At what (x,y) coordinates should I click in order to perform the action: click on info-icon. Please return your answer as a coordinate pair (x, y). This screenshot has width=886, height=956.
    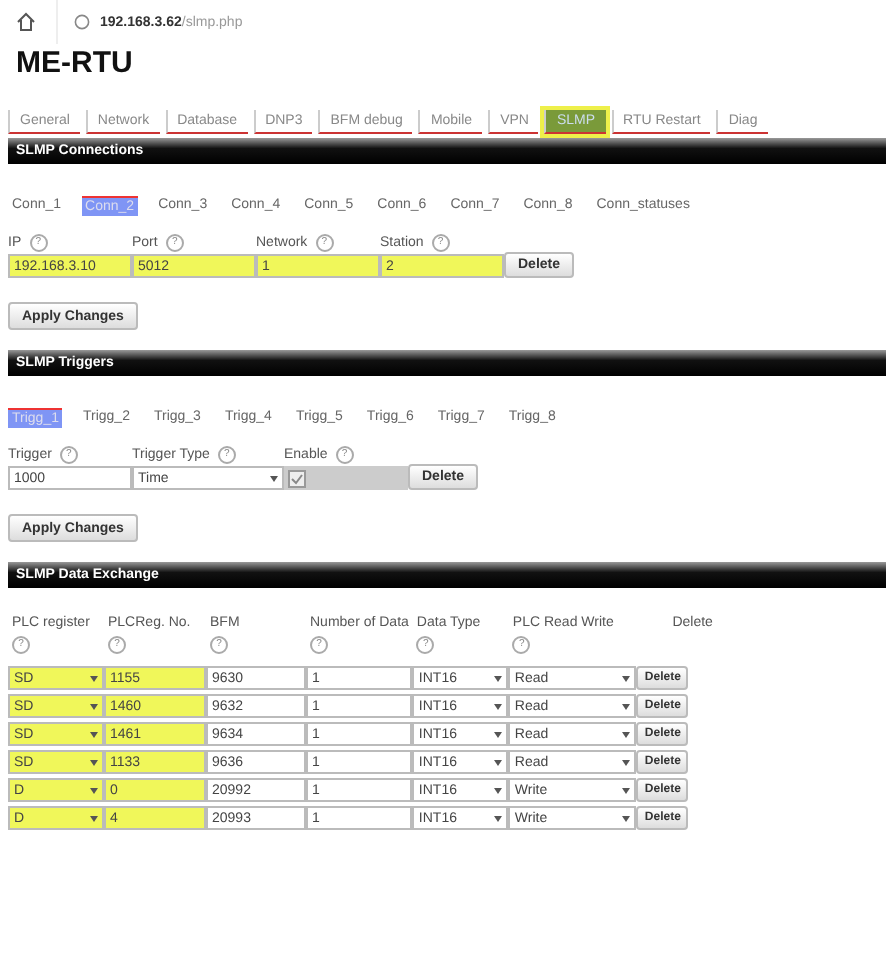
    Looking at the image, I should click on (82, 22).